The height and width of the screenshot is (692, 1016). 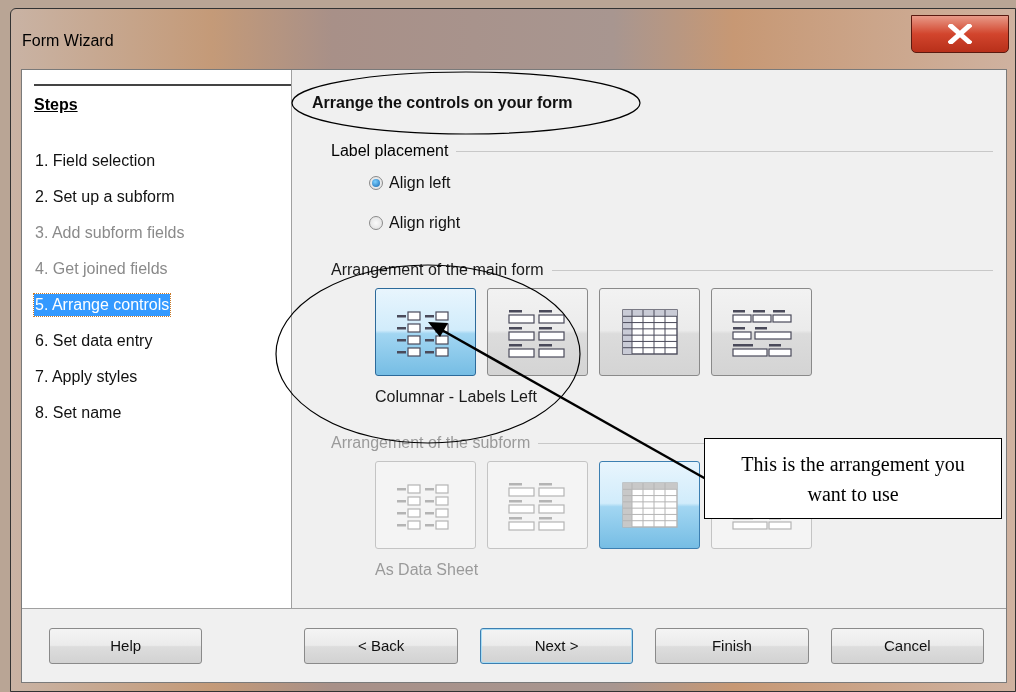 I want to click on dialog-button: Help, so click(x=126, y=645).